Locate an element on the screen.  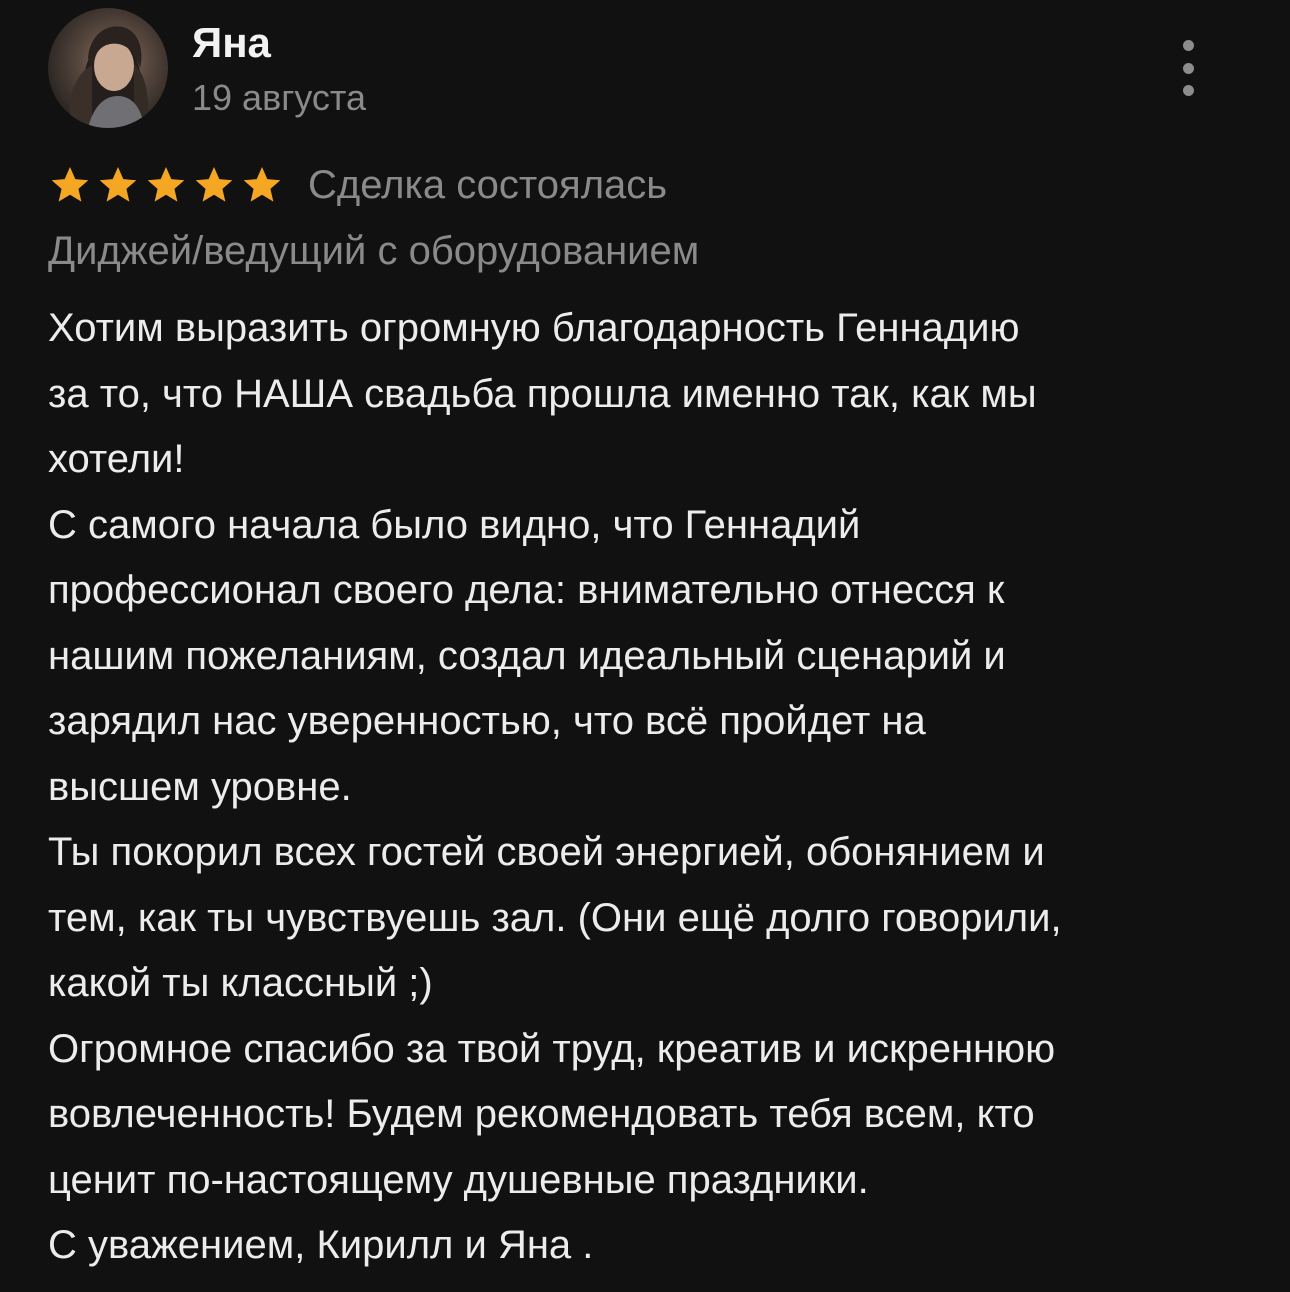
author-name: Яна is located at coordinates (231, 43).